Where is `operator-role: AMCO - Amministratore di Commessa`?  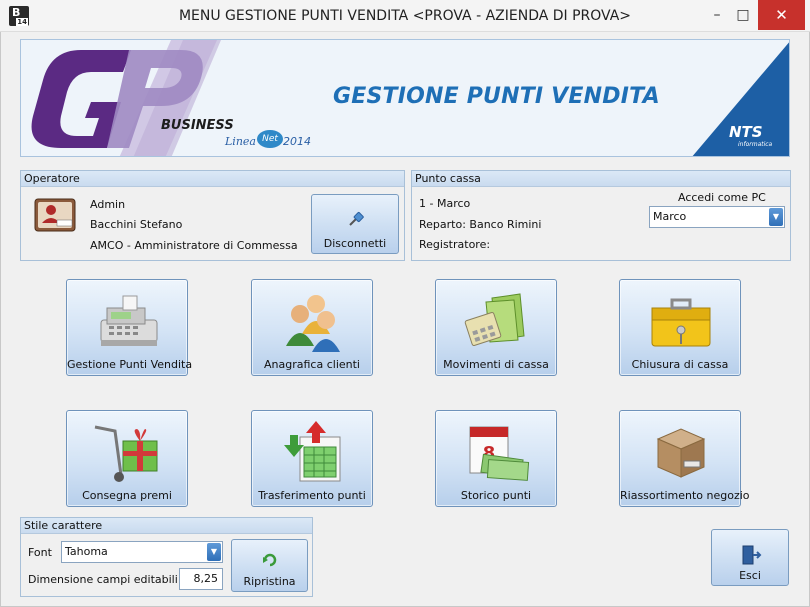 operator-role: AMCO - Amministratore di Commessa is located at coordinates (194, 245).